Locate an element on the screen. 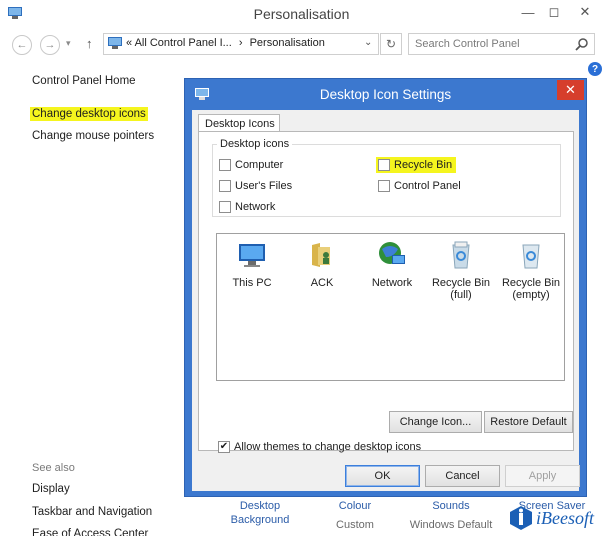  see-also-ease-of-access: Ease of Access Center is located at coordinates (90, 532).